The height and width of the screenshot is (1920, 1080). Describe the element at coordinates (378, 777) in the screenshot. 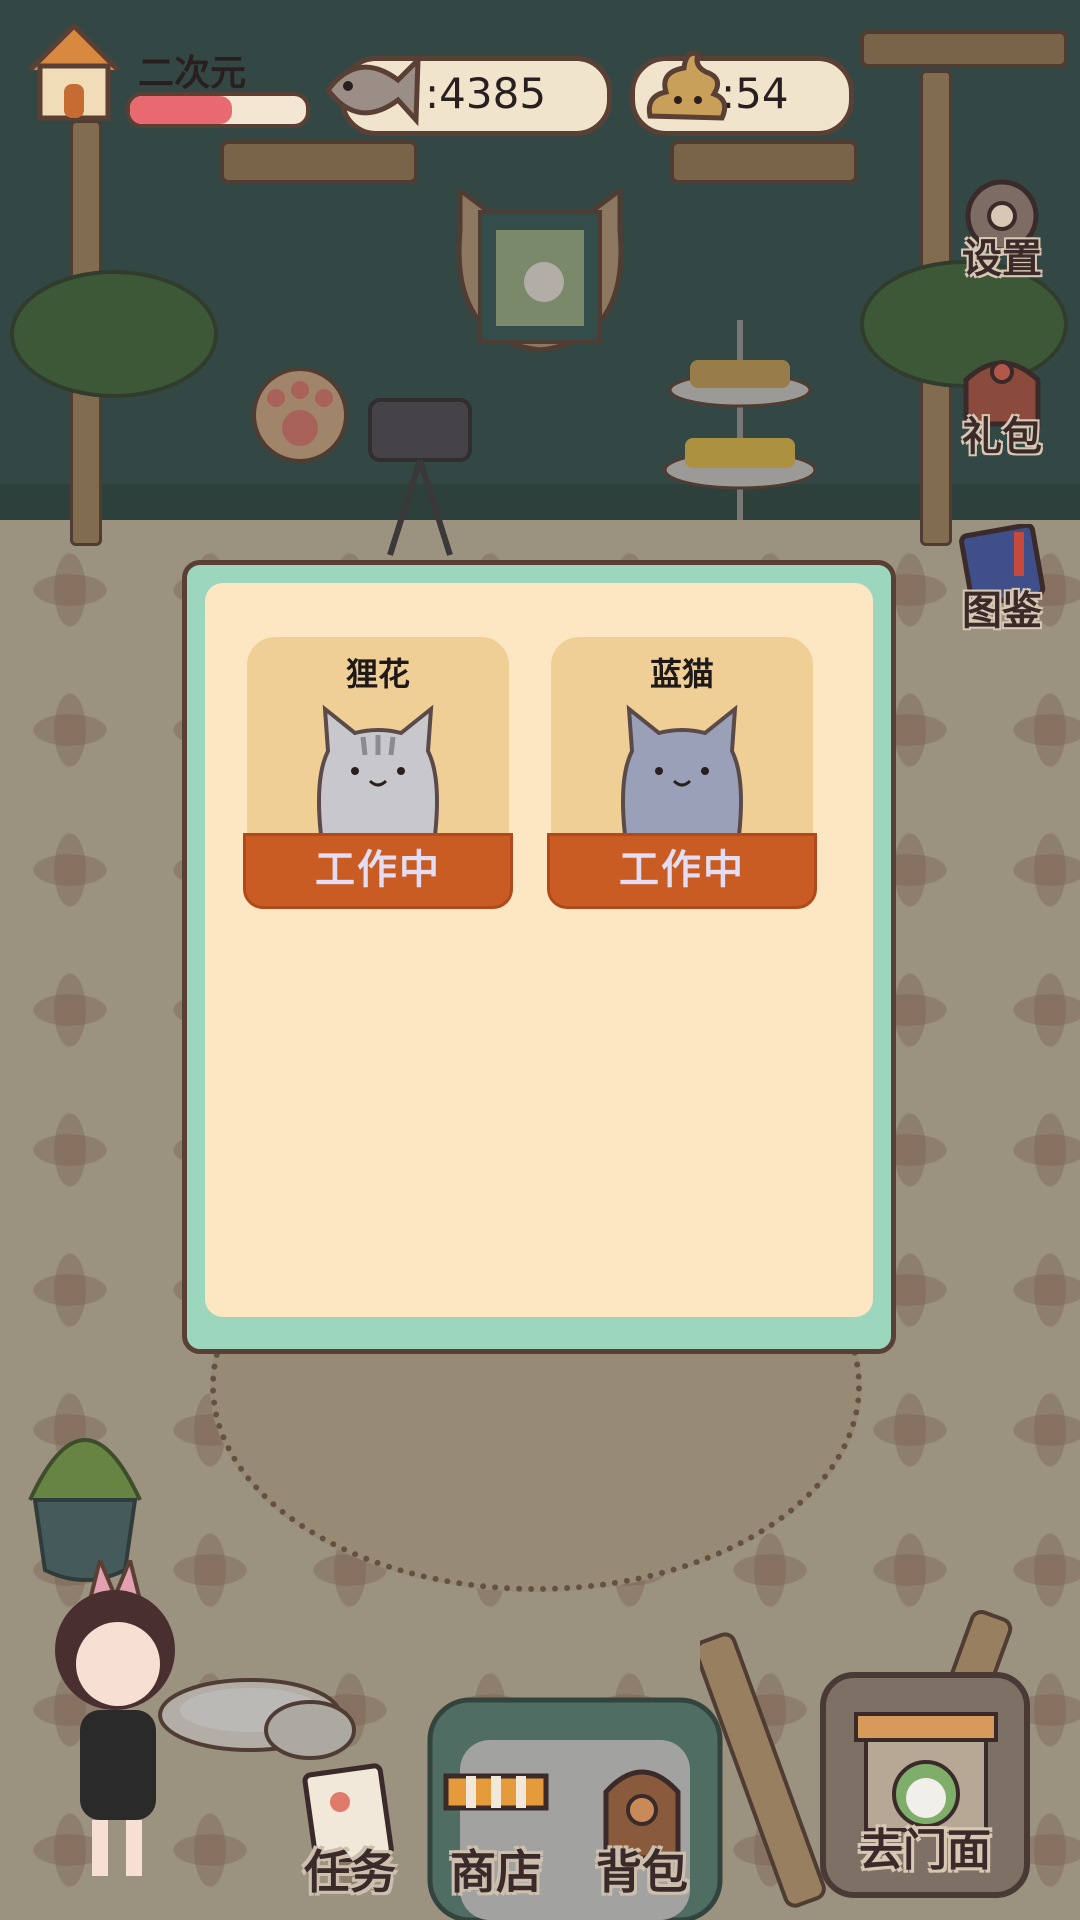

I see `tabby-cat-icon` at that location.